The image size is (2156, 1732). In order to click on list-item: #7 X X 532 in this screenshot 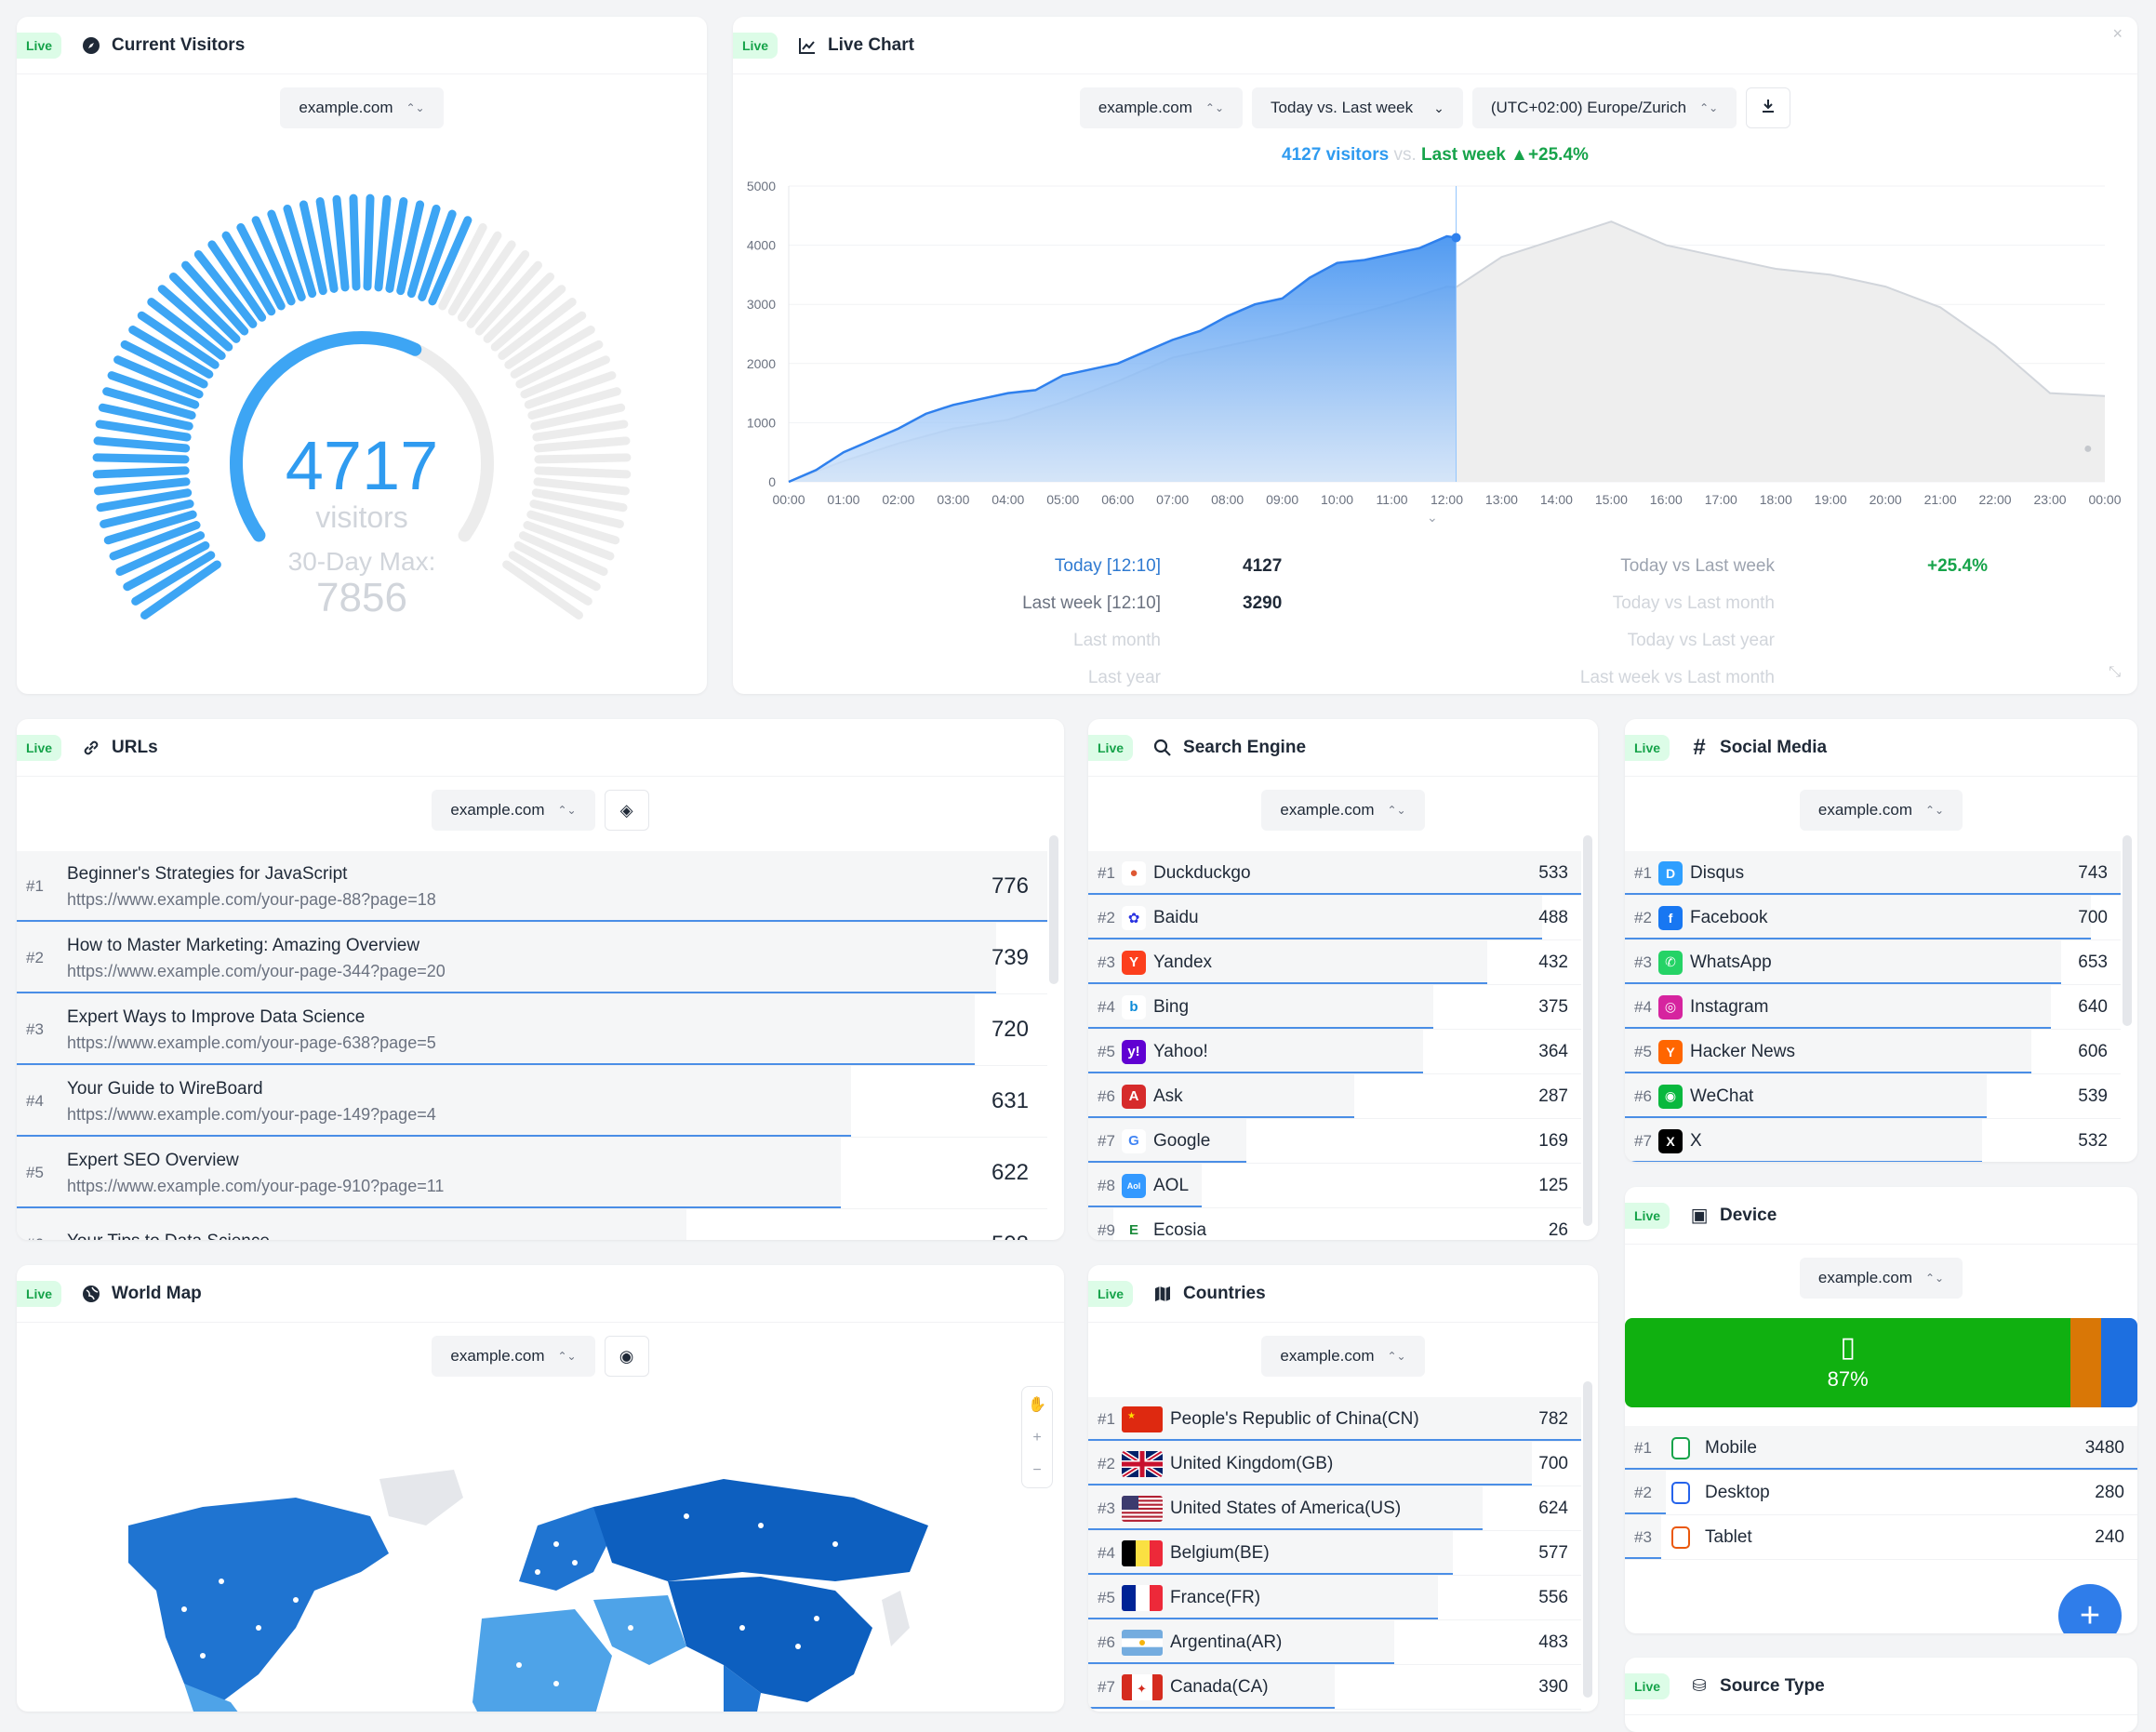, I will do `click(1873, 1140)`.